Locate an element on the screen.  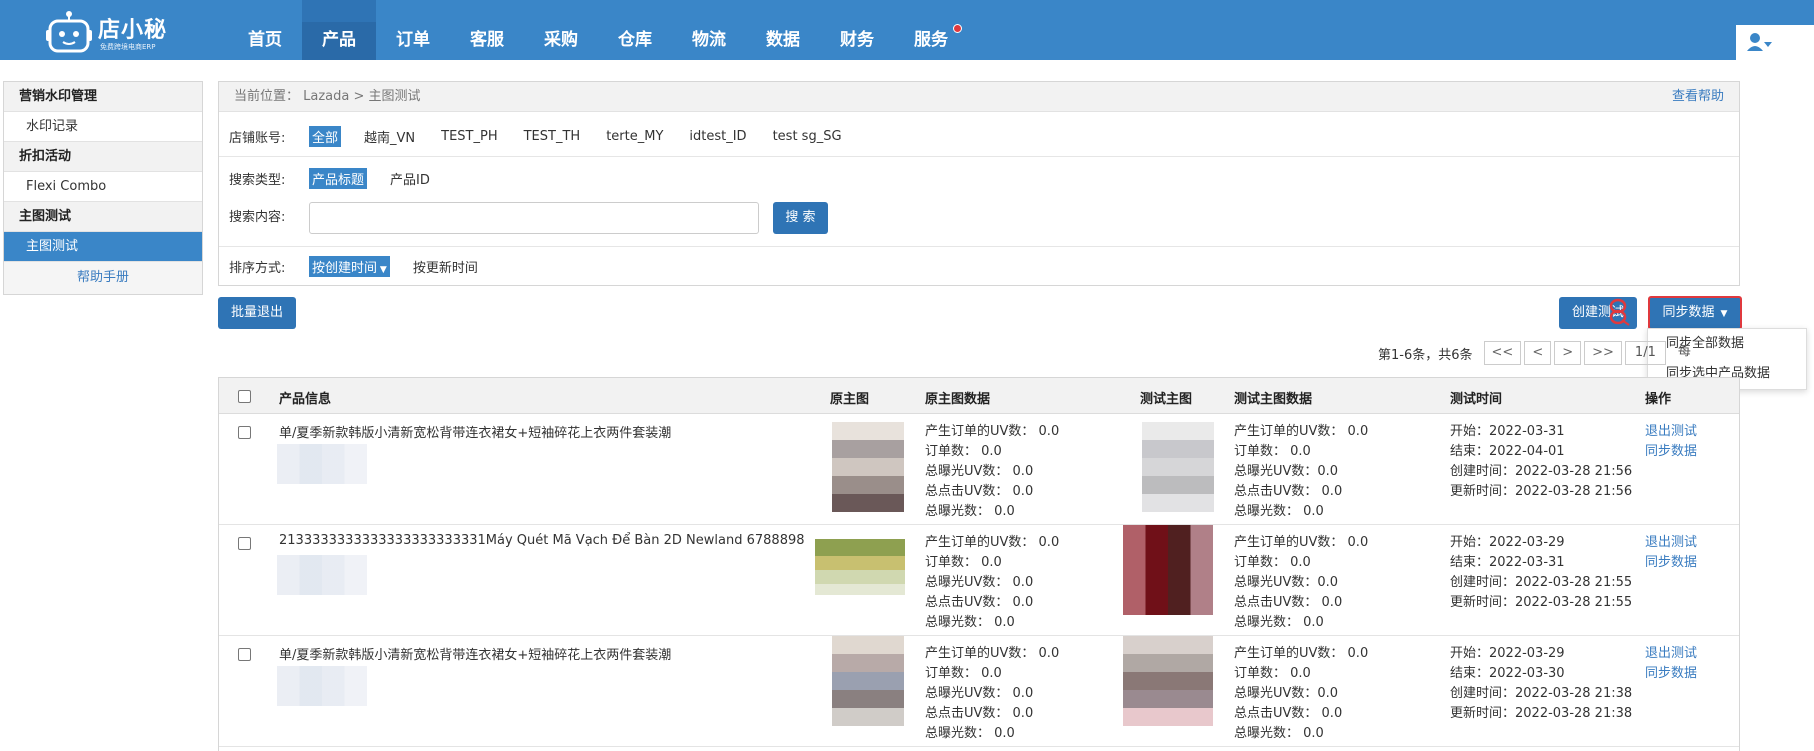
sidebar-group-watermark: 营销水印管理 is located at coordinates (103, 97).